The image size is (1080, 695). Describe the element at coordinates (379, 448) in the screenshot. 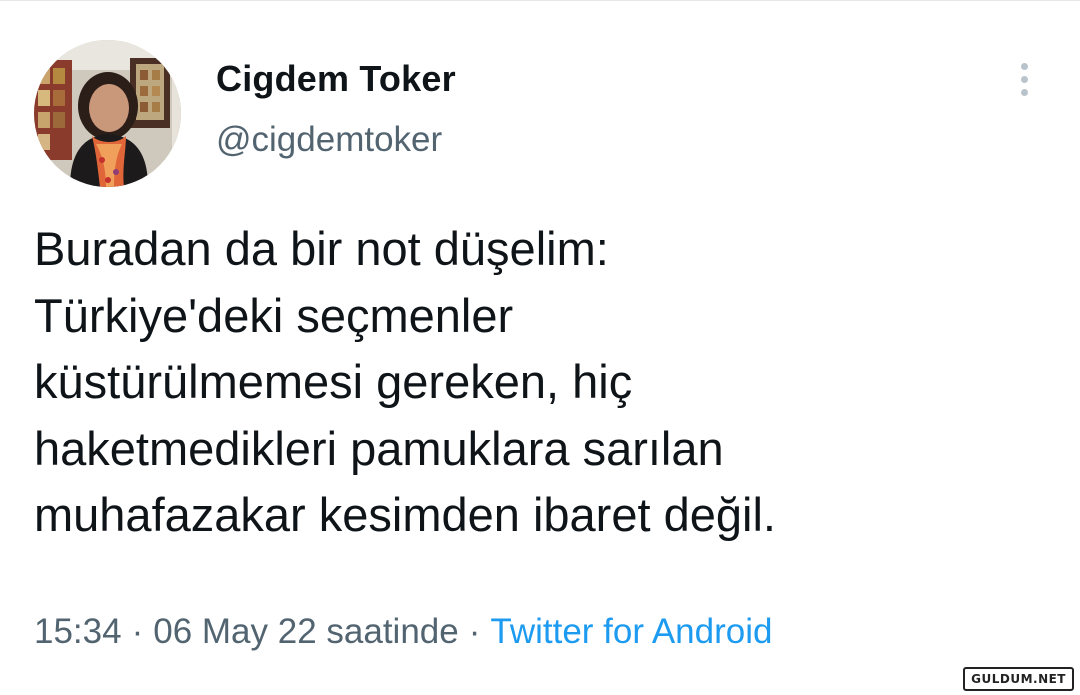

I see `tweet-line: haketmedikleri pamuklara sarılan` at that location.